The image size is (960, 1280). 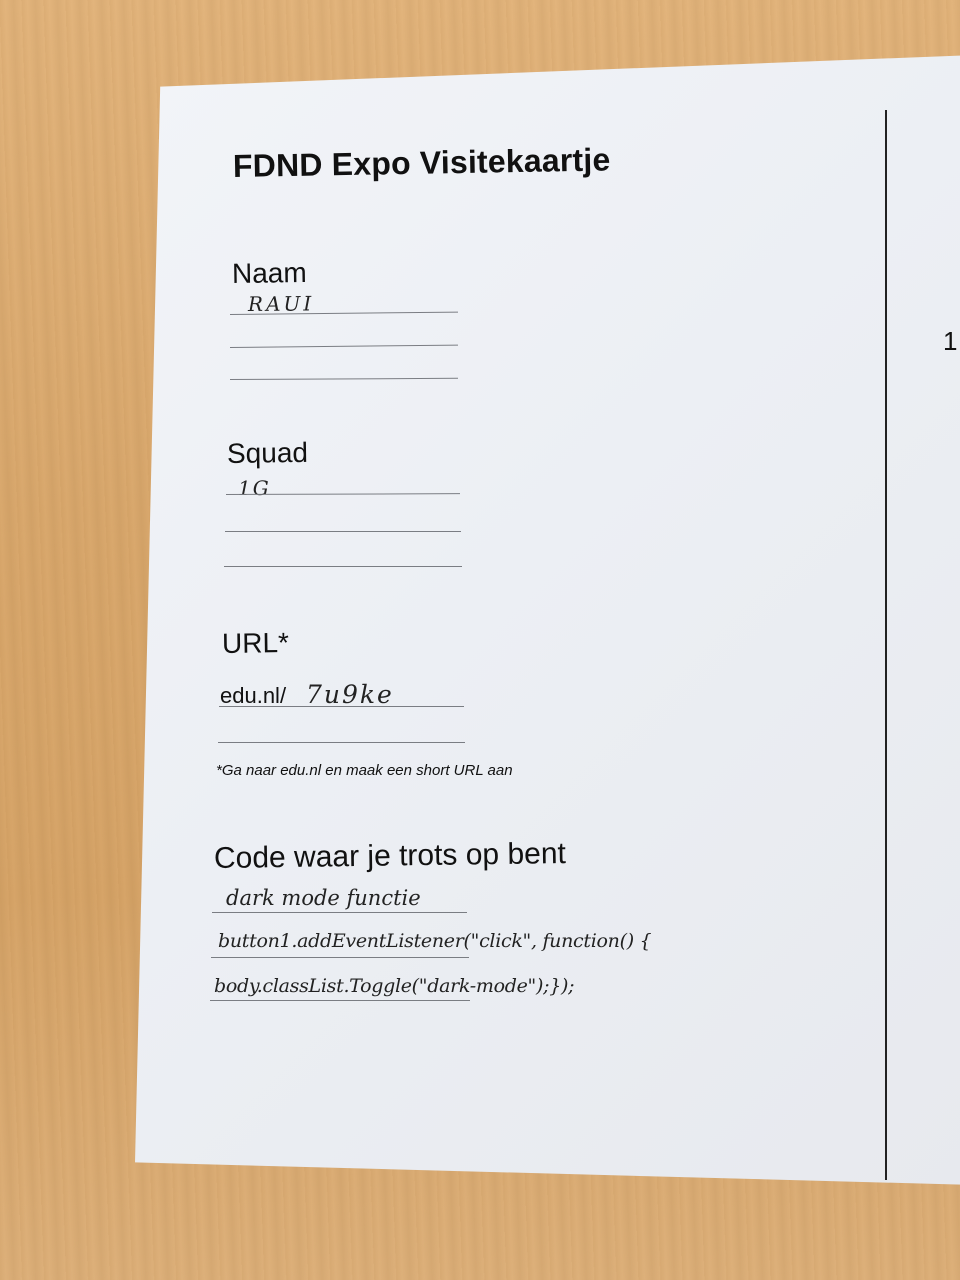 What do you see at coordinates (390, 856) in the screenshot?
I see `code-label: Code waar je trots op bent` at bounding box center [390, 856].